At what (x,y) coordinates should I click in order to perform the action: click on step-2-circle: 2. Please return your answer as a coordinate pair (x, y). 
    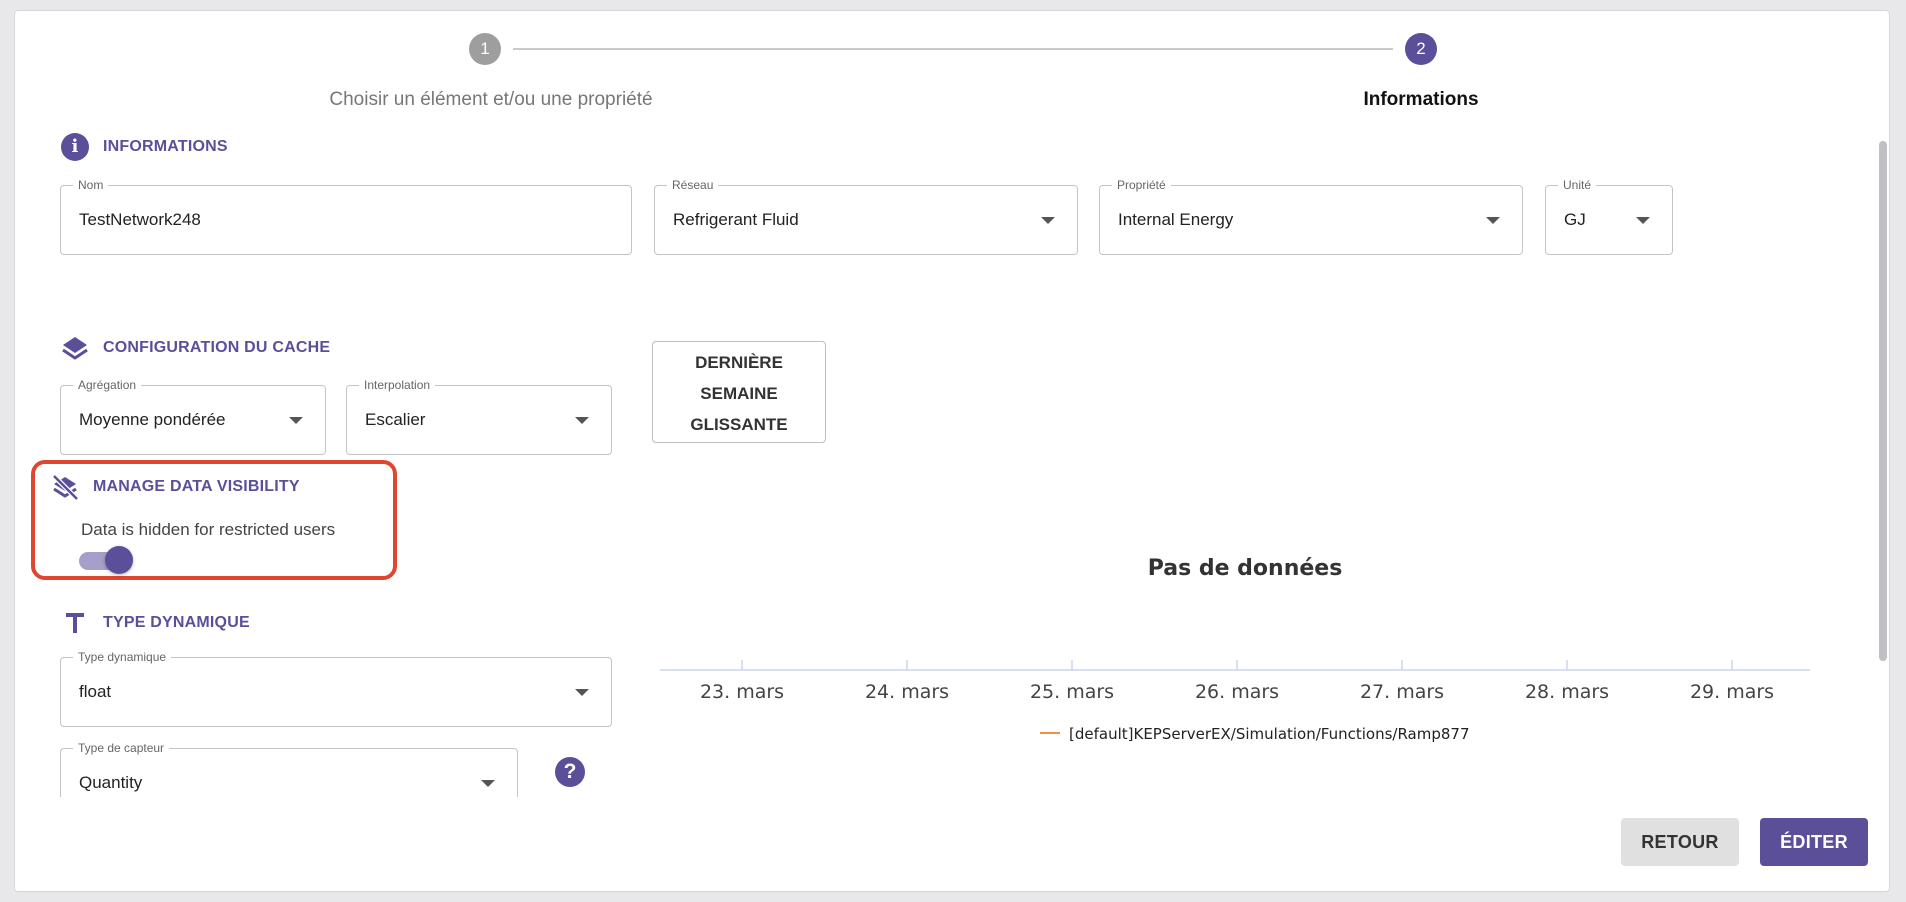
    Looking at the image, I should click on (1421, 49).